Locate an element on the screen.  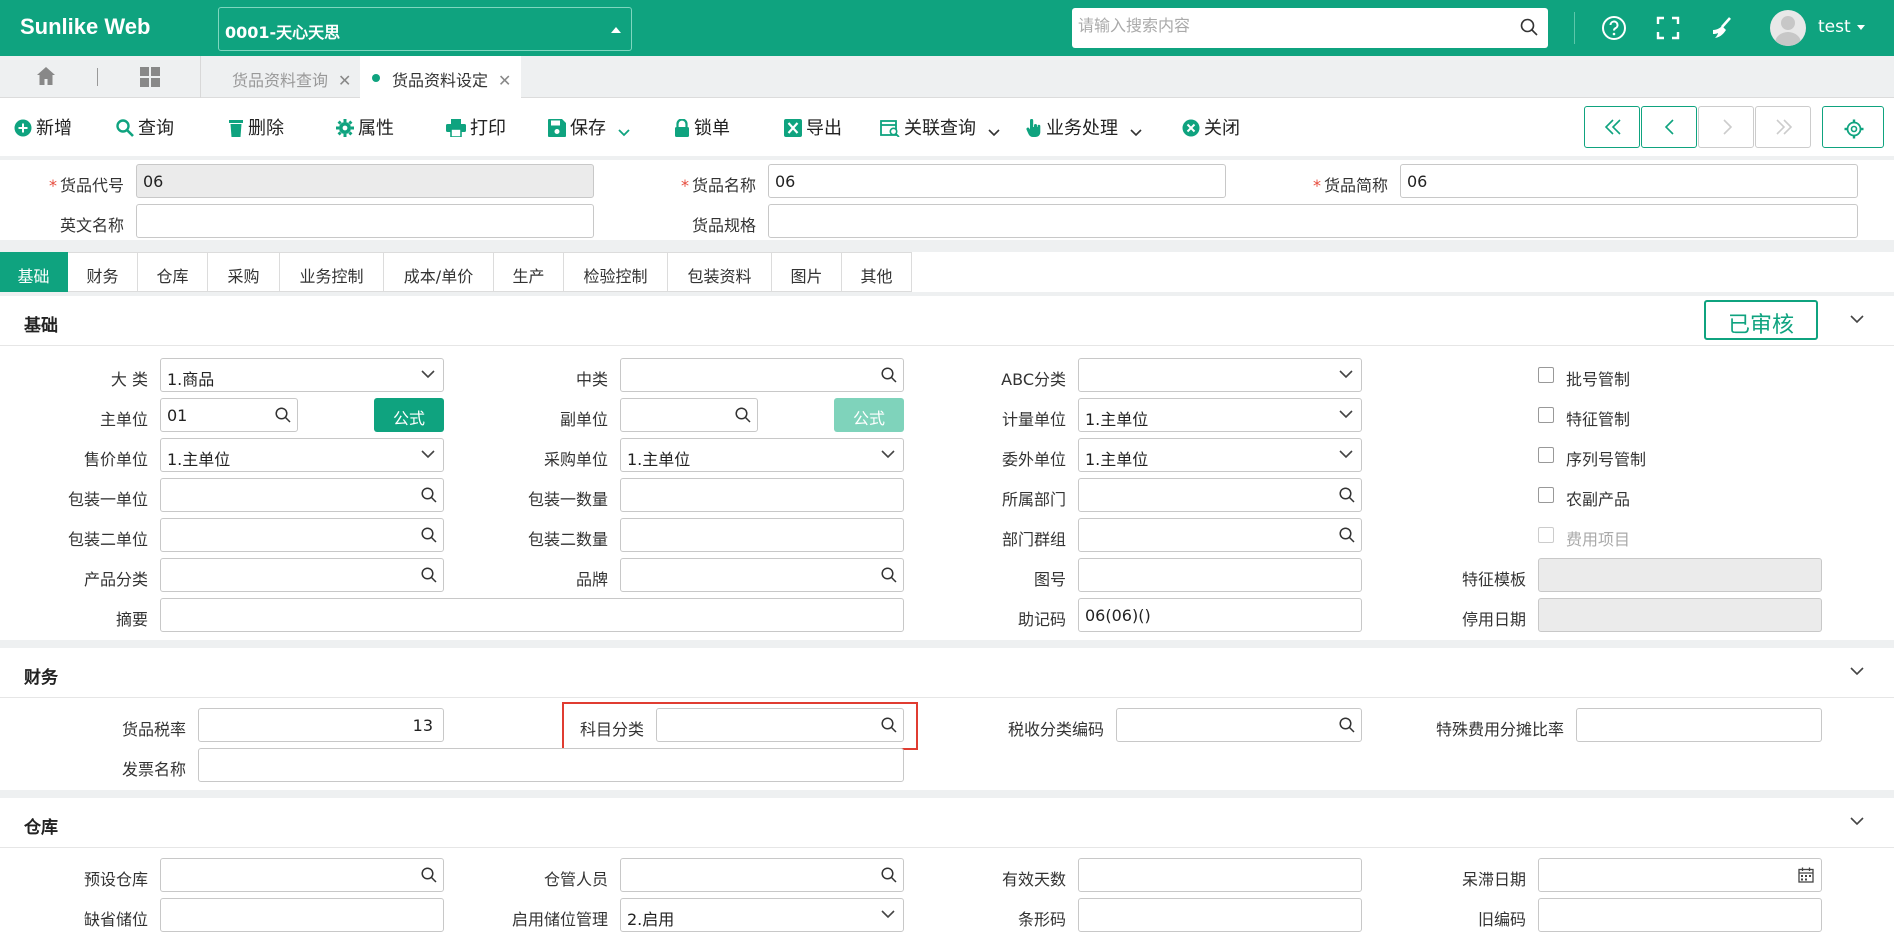
print-button: 打印 is located at coordinates (476, 126).